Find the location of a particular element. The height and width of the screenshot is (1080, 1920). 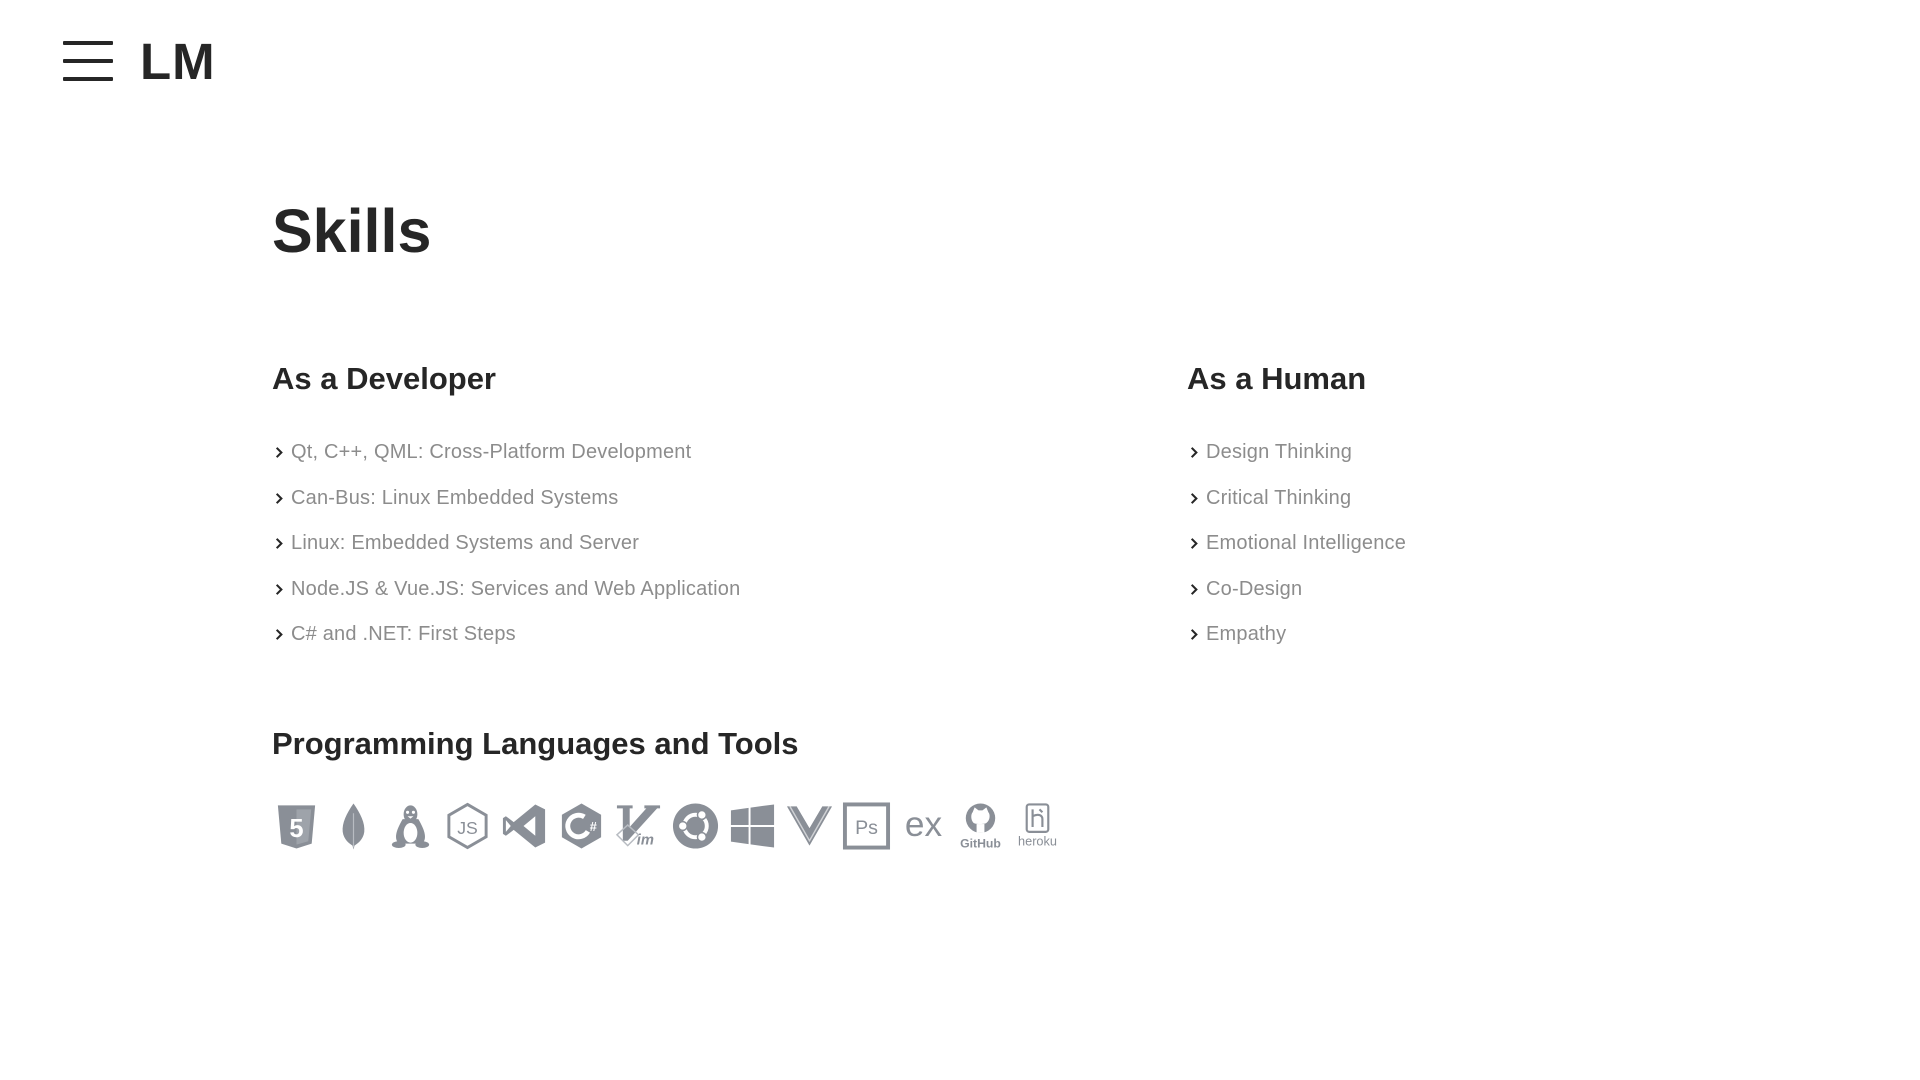

list-item: Can-Bus: Linux Embedded Systems is located at coordinates (506, 499).